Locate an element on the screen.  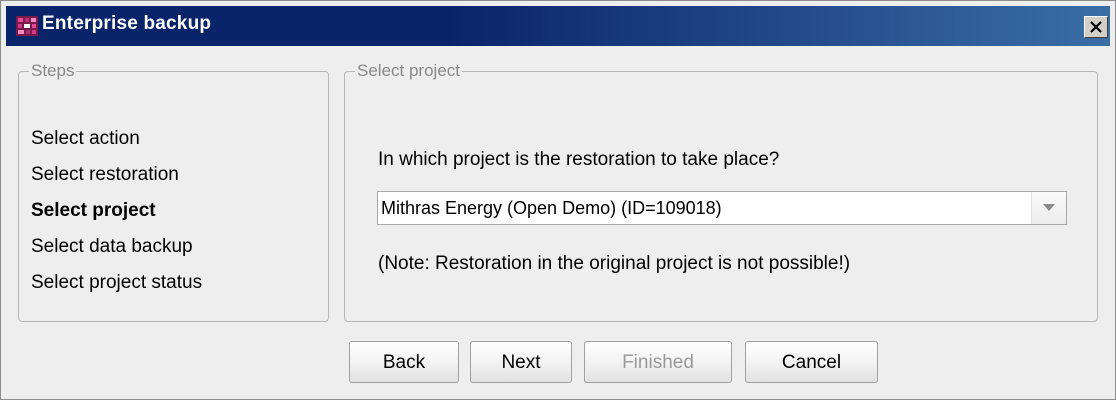
back-button: Back is located at coordinates (404, 362).